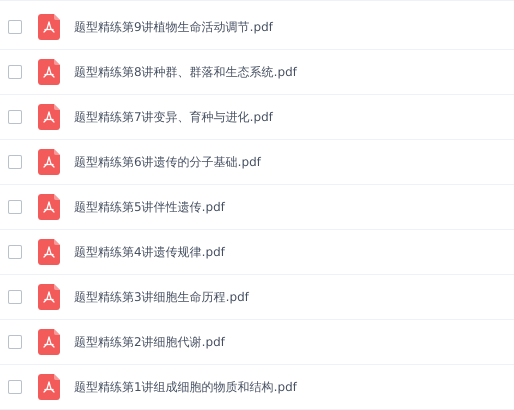 This screenshot has width=514, height=410. Describe the element at coordinates (173, 27) in the screenshot. I see `file-name: 题型精练第9讲植物生命活动调节.pdf` at that location.